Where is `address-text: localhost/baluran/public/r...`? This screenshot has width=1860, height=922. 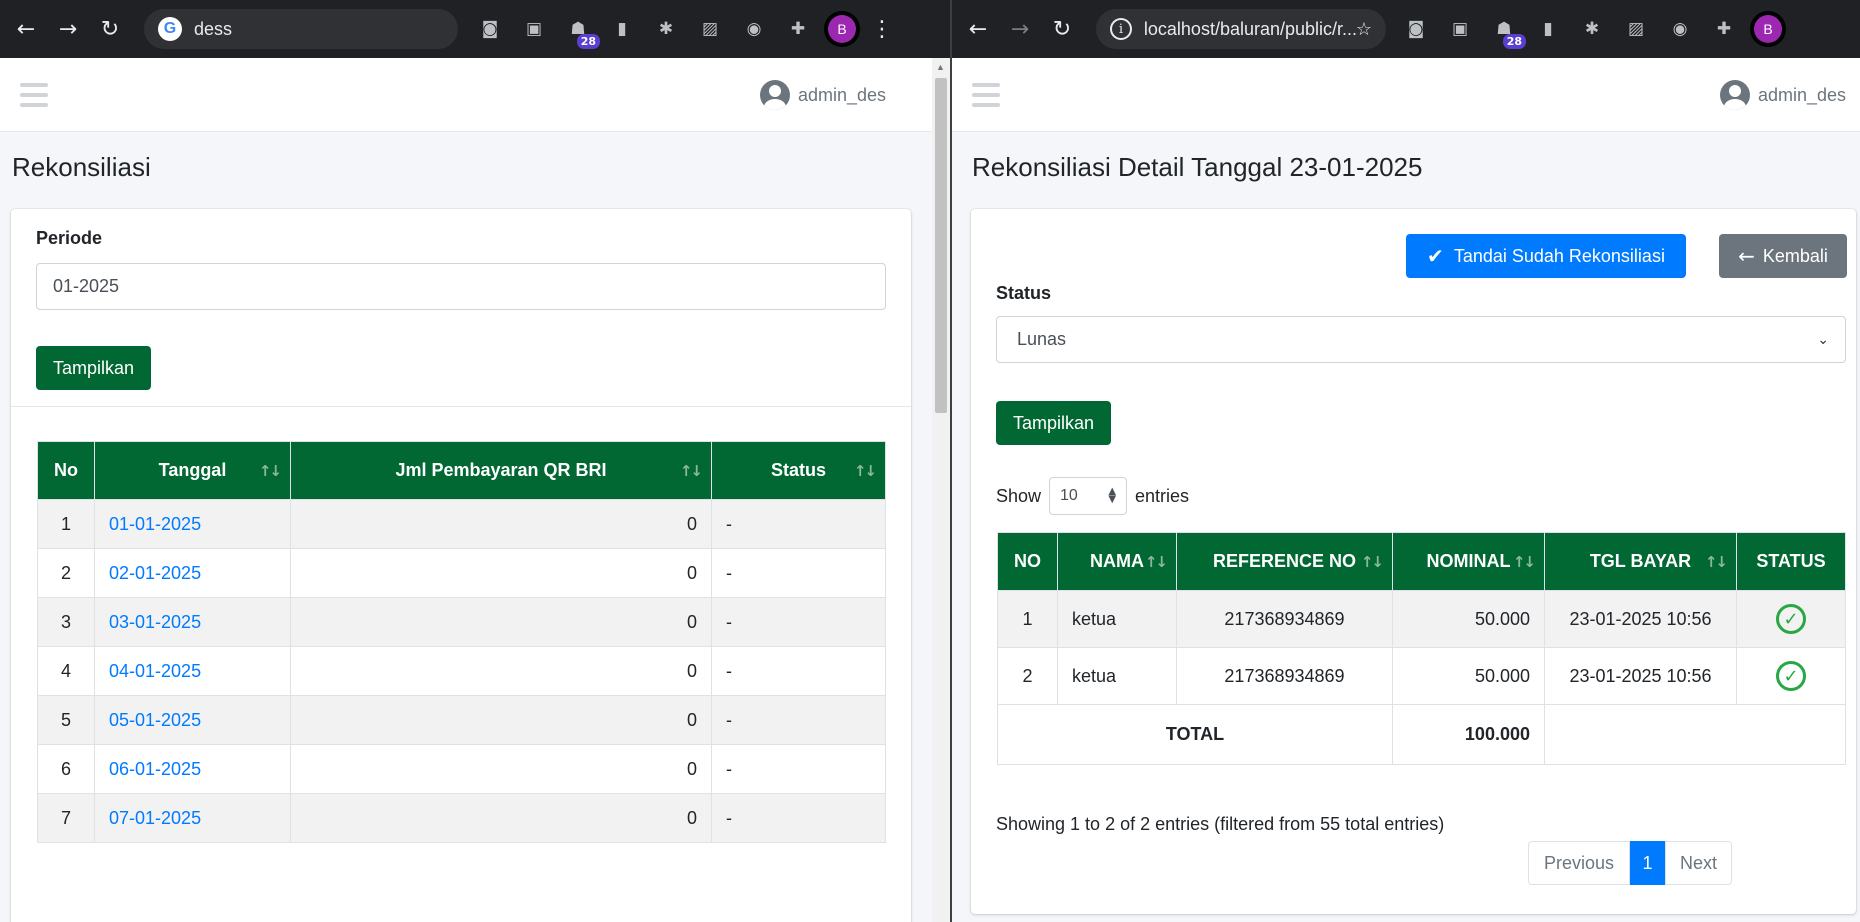 address-text: localhost/baluran/public/r... is located at coordinates (1249, 28).